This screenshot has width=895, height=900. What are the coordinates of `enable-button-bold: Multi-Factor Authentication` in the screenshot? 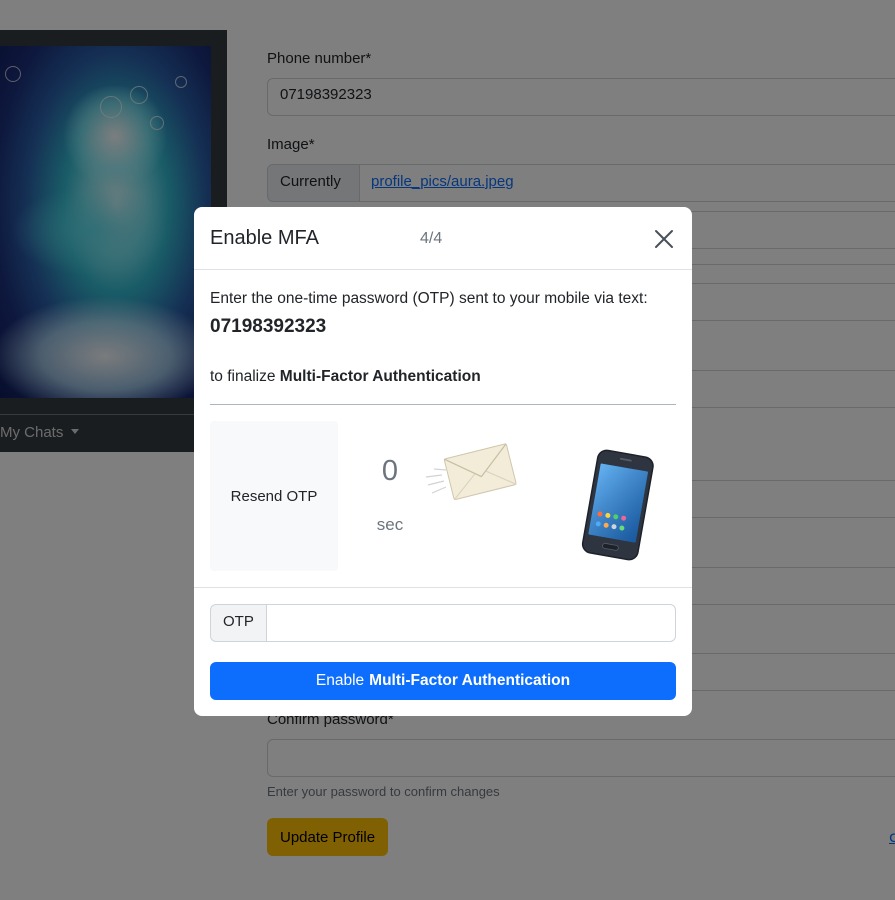 It's located at (470, 680).